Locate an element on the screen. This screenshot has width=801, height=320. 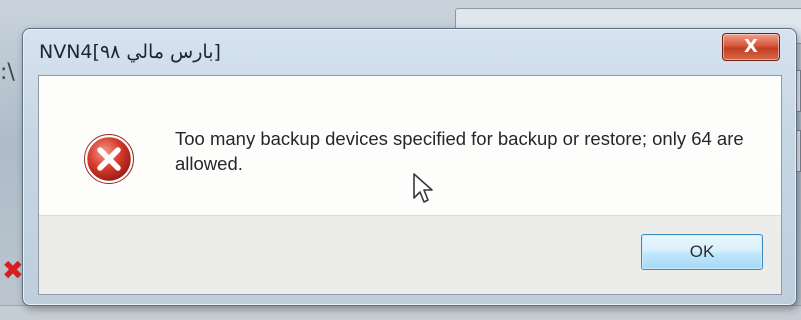
close-button: X is located at coordinates (751, 47).